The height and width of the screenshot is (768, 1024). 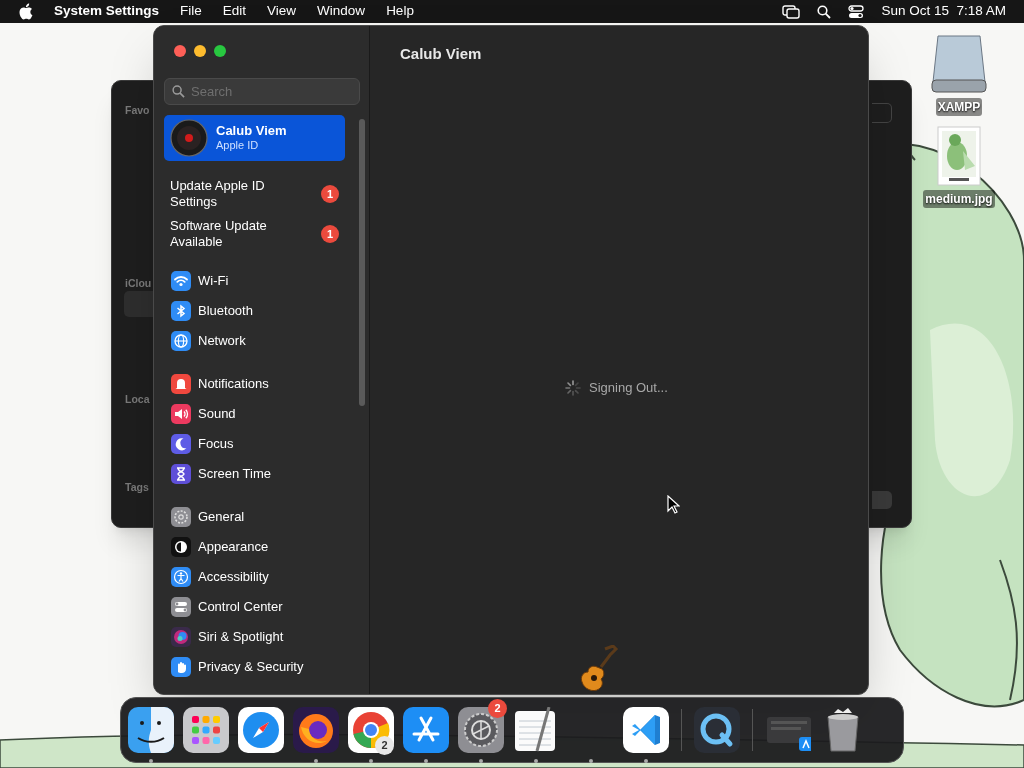 What do you see at coordinates (254, 547) in the screenshot?
I see `sidebar-item: Appearance` at bounding box center [254, 547].